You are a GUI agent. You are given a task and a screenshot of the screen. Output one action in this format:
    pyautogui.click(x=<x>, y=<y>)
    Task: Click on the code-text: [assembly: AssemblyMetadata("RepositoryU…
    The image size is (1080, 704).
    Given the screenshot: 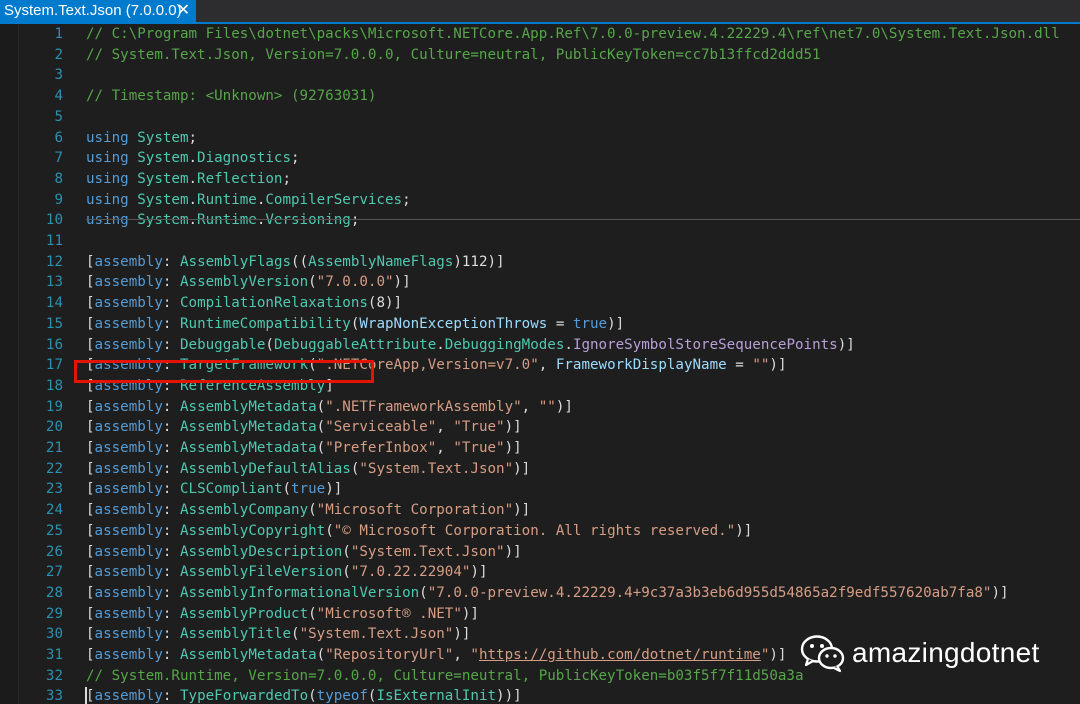 What is the action you would take?
    pyautogui.click(x=436, y=655)
    